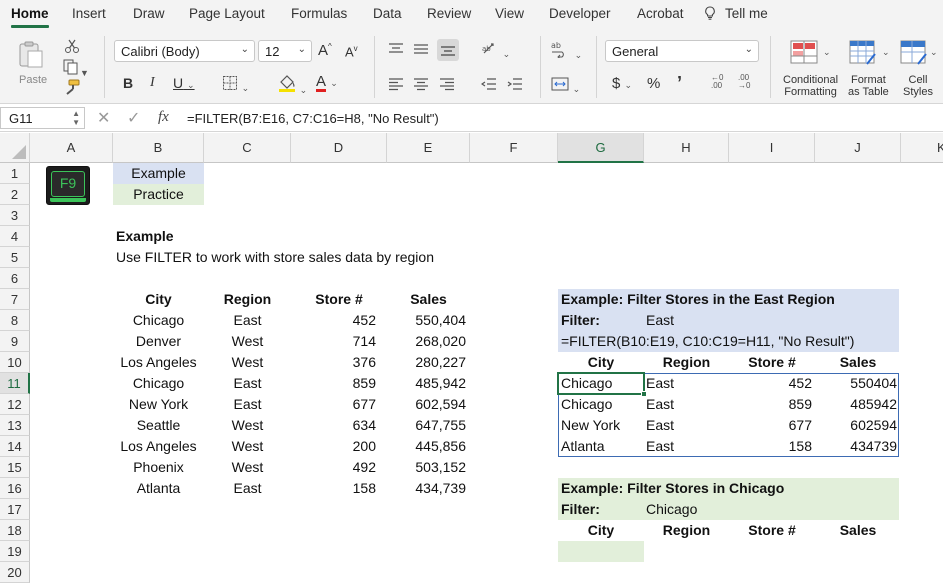 The image size is (943, 587). I want to click on result-city: Atlanta, so click(583, 446).